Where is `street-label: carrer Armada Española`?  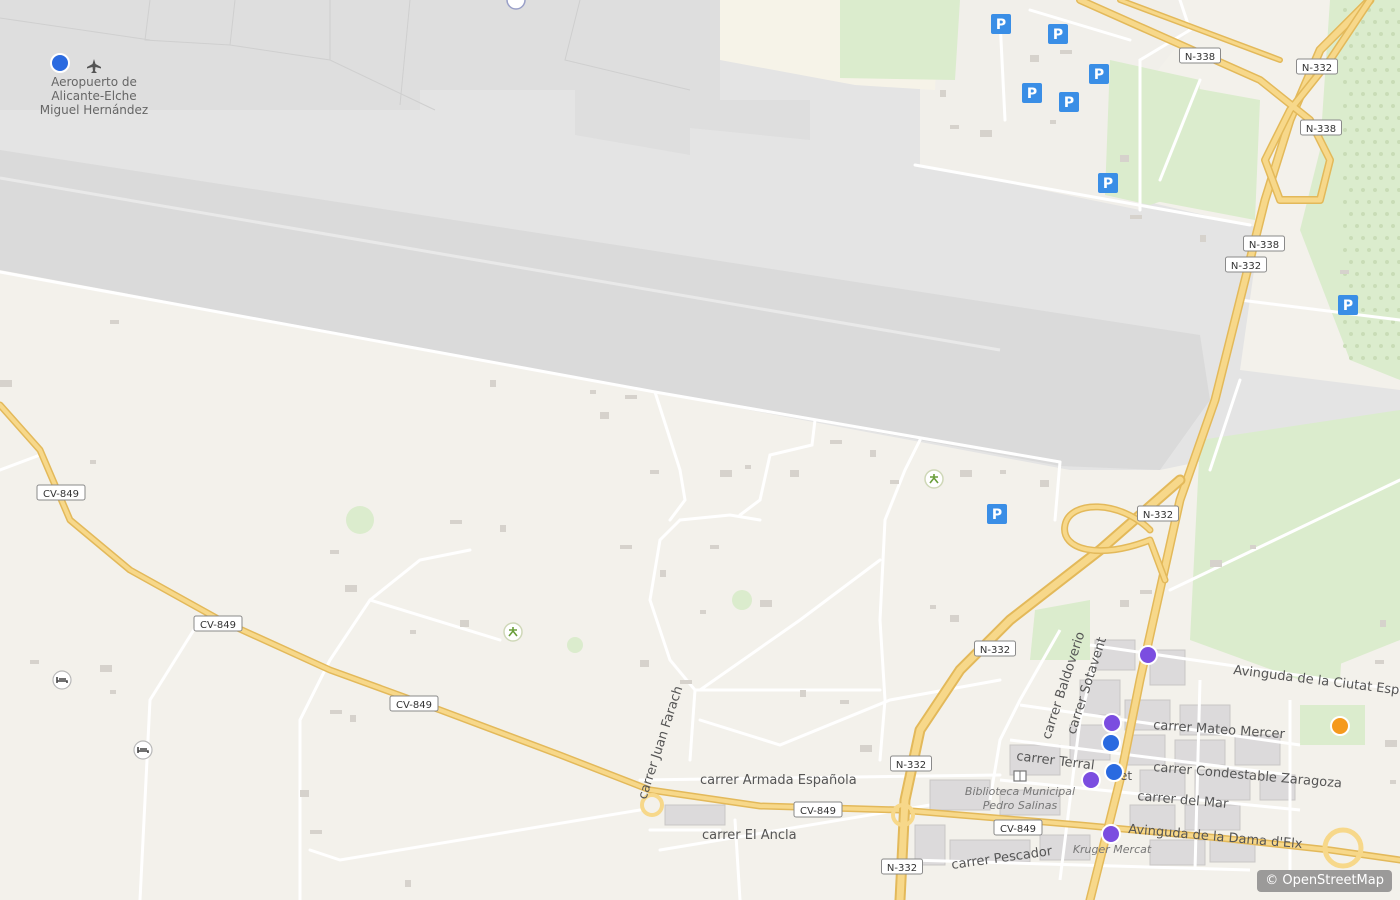
street-label: carrer Armada Española is located at coordinates (778, 780).